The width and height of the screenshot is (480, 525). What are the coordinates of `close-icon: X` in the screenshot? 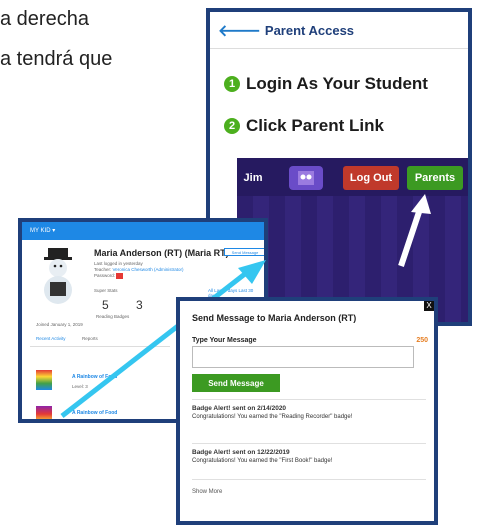 It's located at (429, 306).